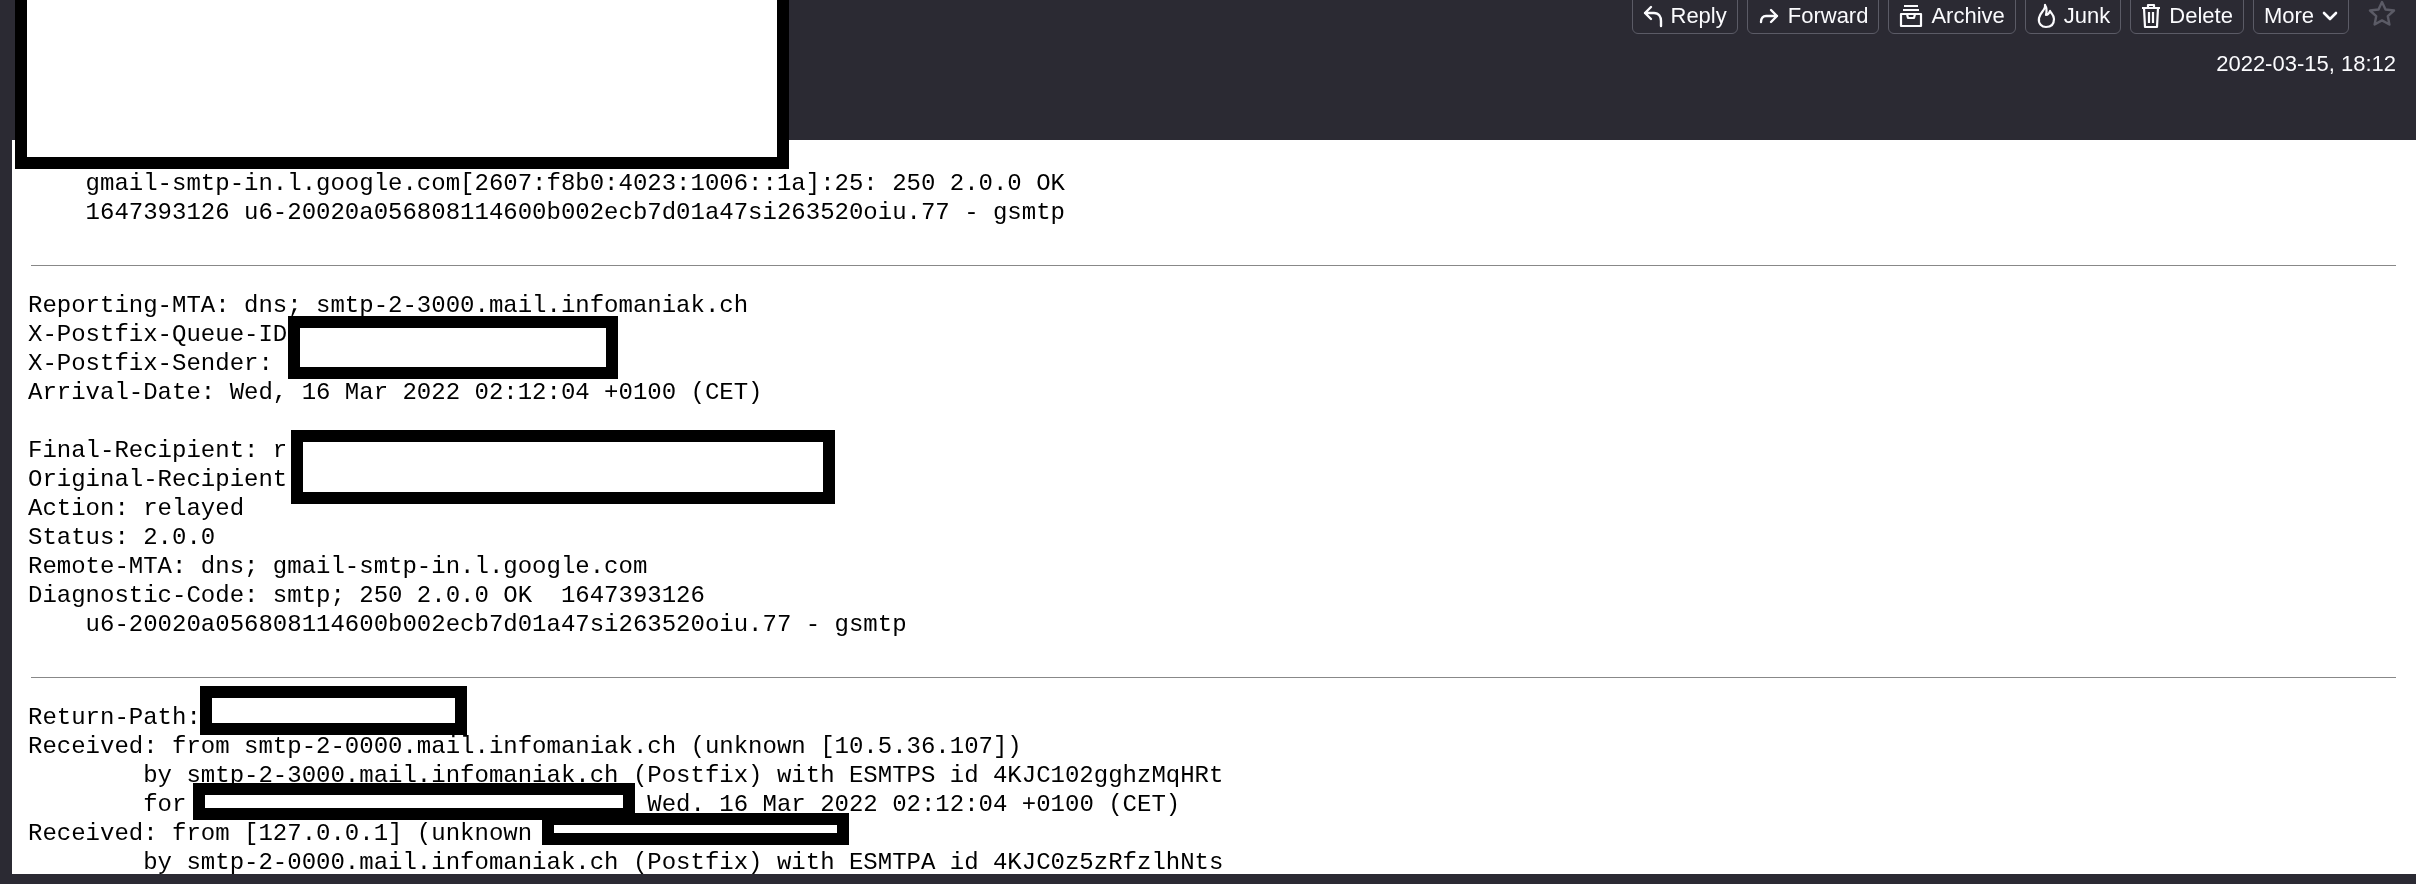 The width and height of the screenshot is (2416, 884). Describe the element at coordinates (1911, 16) in the screenshot. I see `archive-icon` at that location.